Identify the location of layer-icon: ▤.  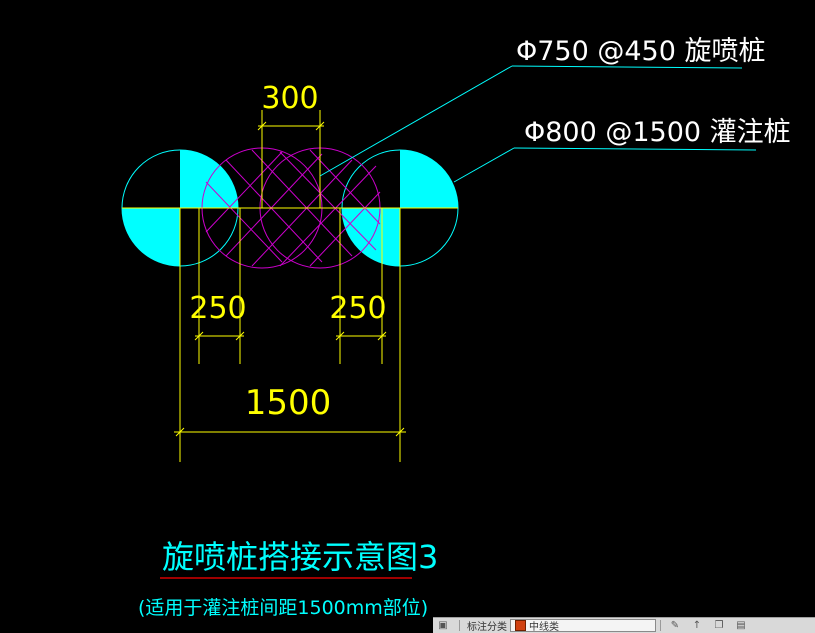
(741, 625).